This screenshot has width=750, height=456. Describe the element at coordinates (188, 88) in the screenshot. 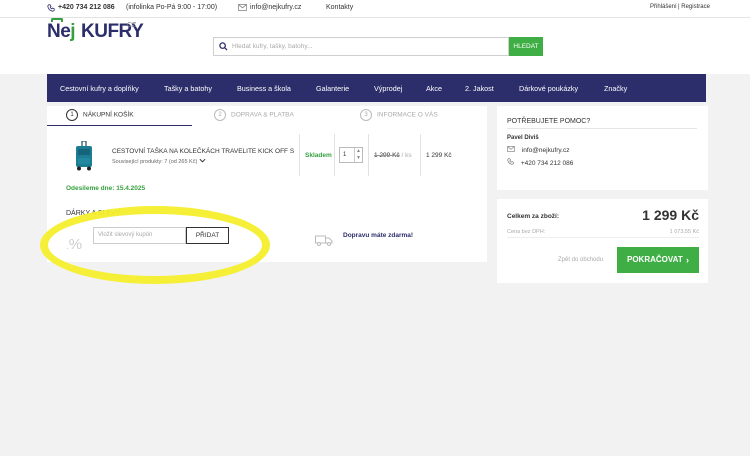

I see `nav-item-bags: Tašky a batohy` at that location.